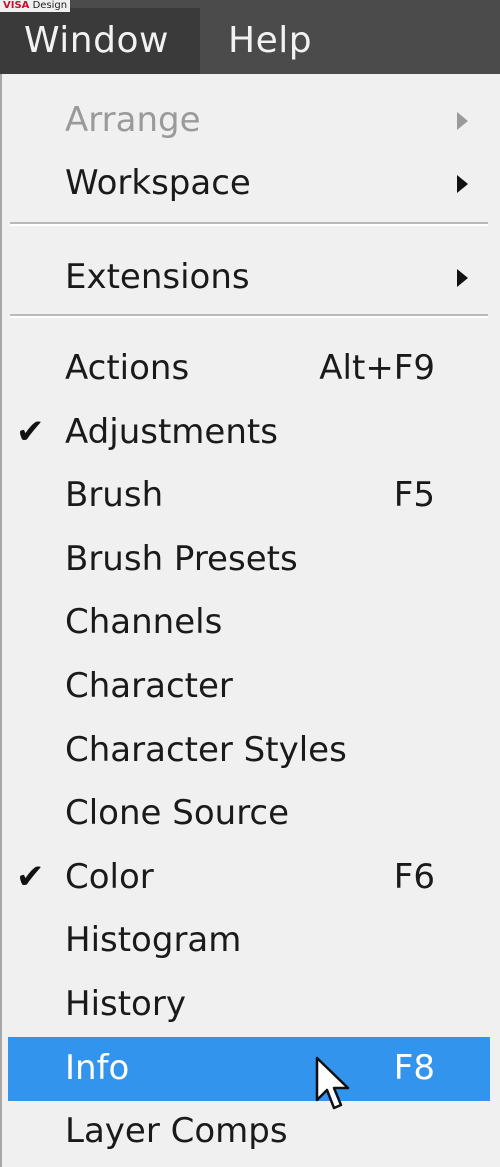 The image size is (500, 1167). I want to click on menu-bar: Window Help, so click(250, 37).